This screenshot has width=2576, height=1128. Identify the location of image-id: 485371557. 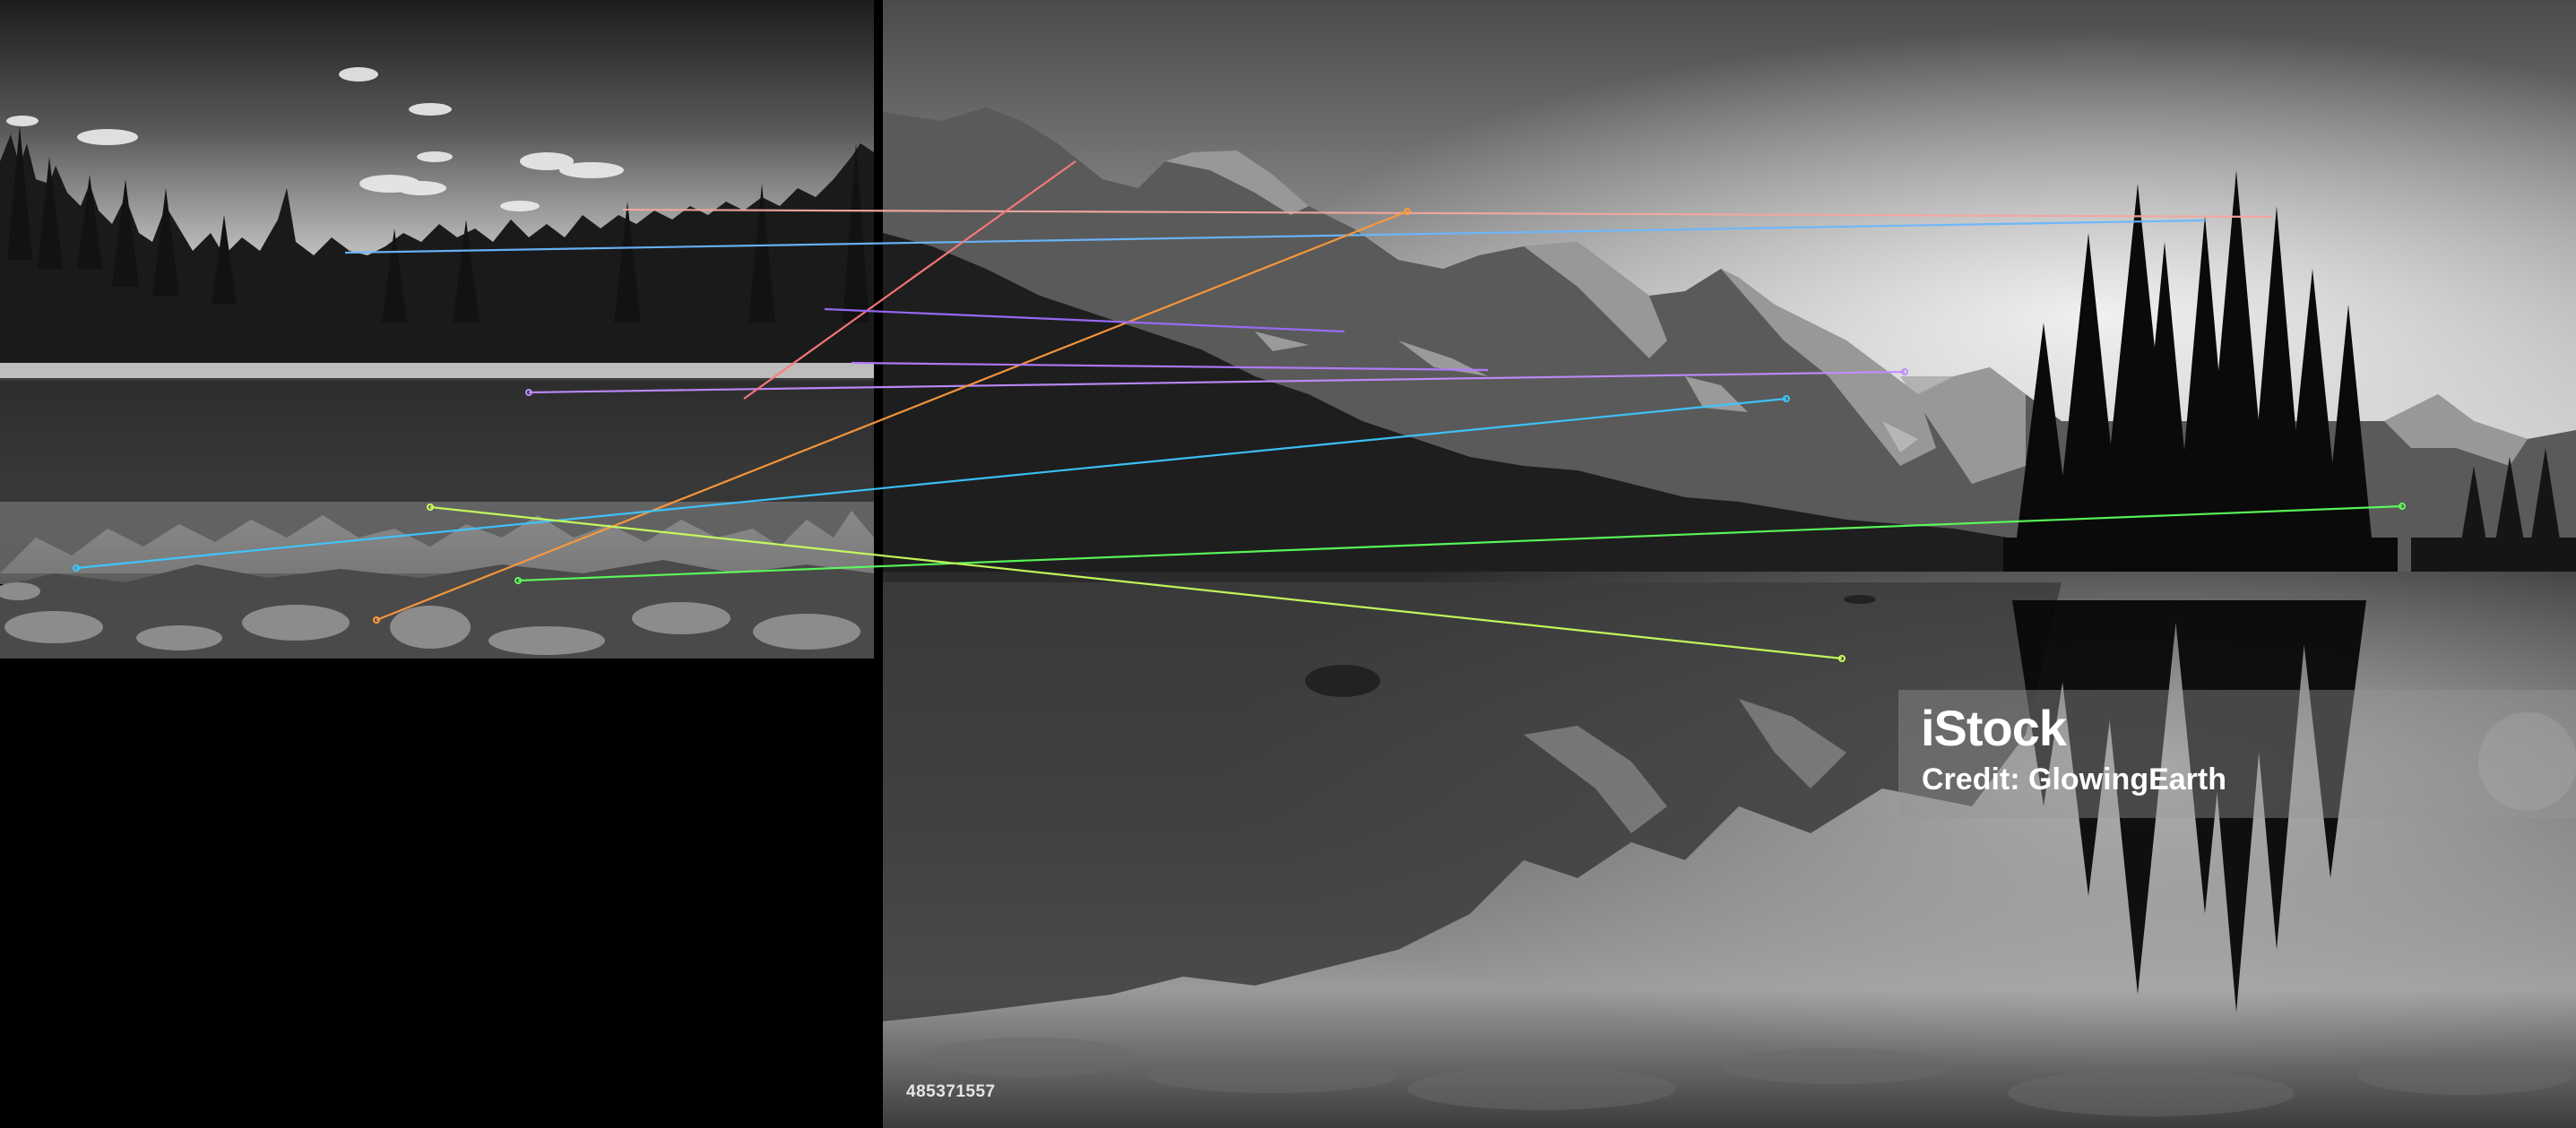
(951, 1091).